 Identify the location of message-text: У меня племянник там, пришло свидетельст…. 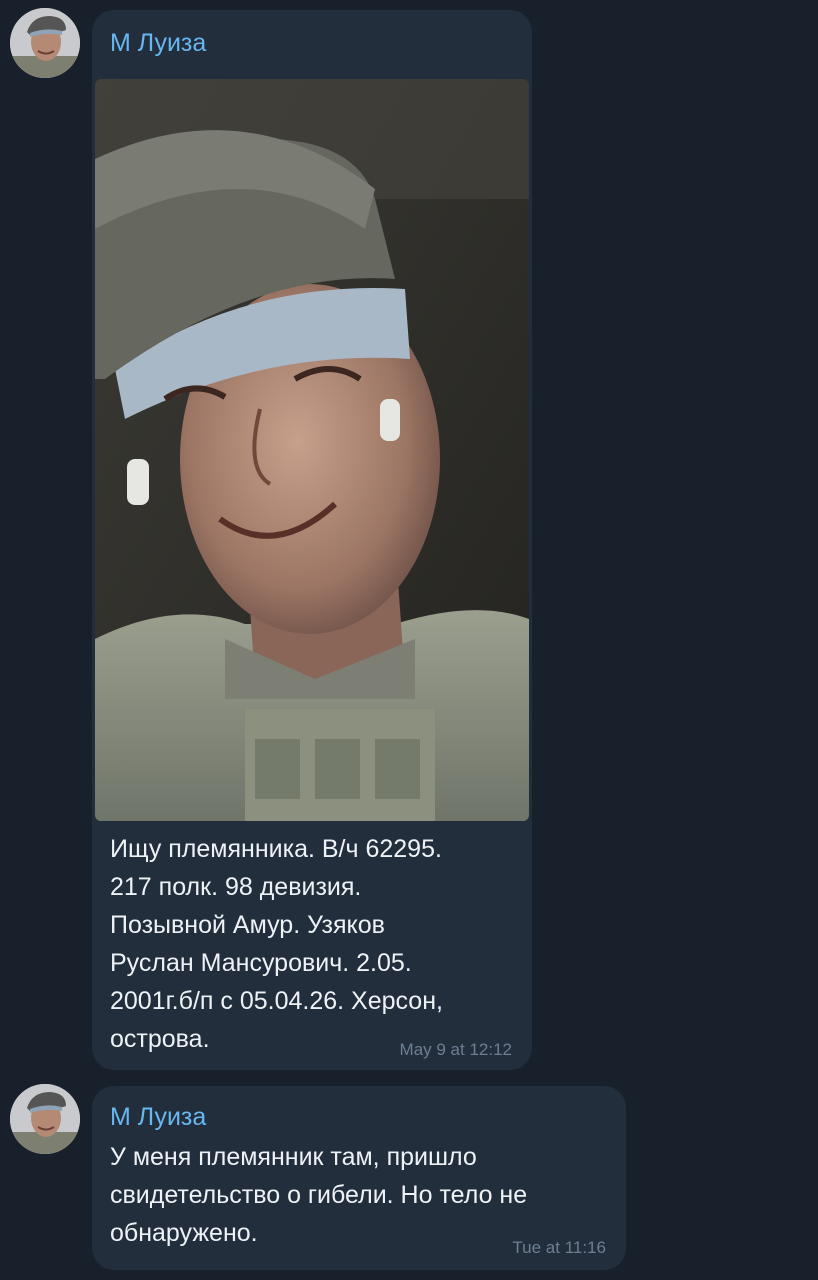
(319, 1195).